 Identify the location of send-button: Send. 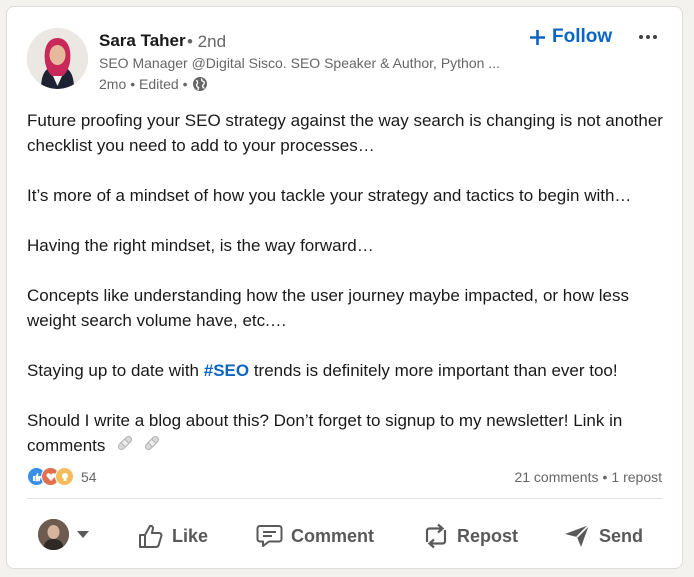
(603, 536).